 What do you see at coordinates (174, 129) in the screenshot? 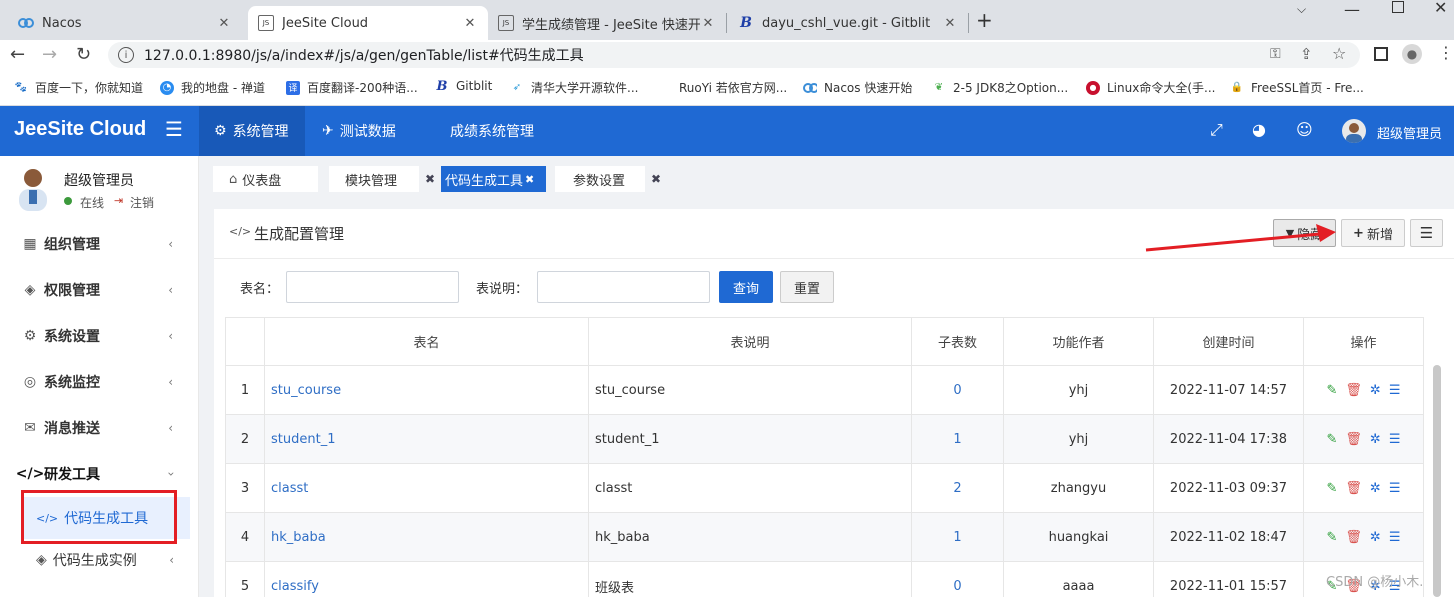
I see `menu-toggle-icon: ☰` at bounding box center [174, 129].